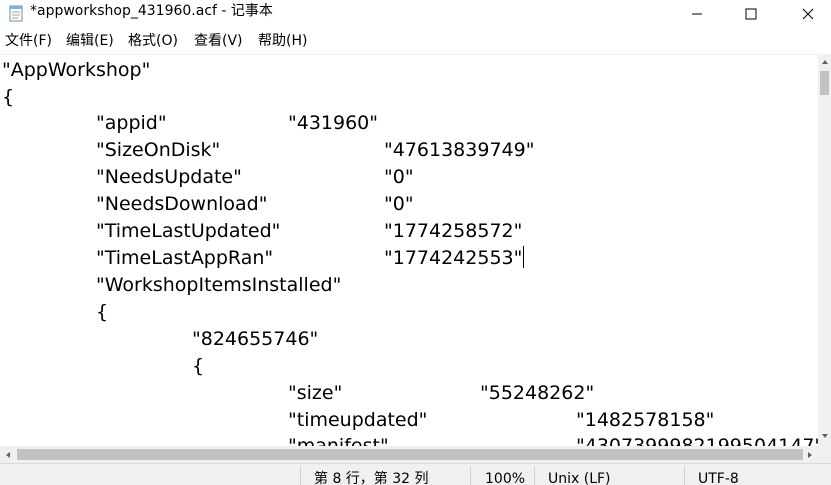 Image resolution: width=831 pixels, height=485 pixels. Describe the element at coordinates (76, 70) in the screenshot. I see `text-line: "AppWorkshop"` at that location.